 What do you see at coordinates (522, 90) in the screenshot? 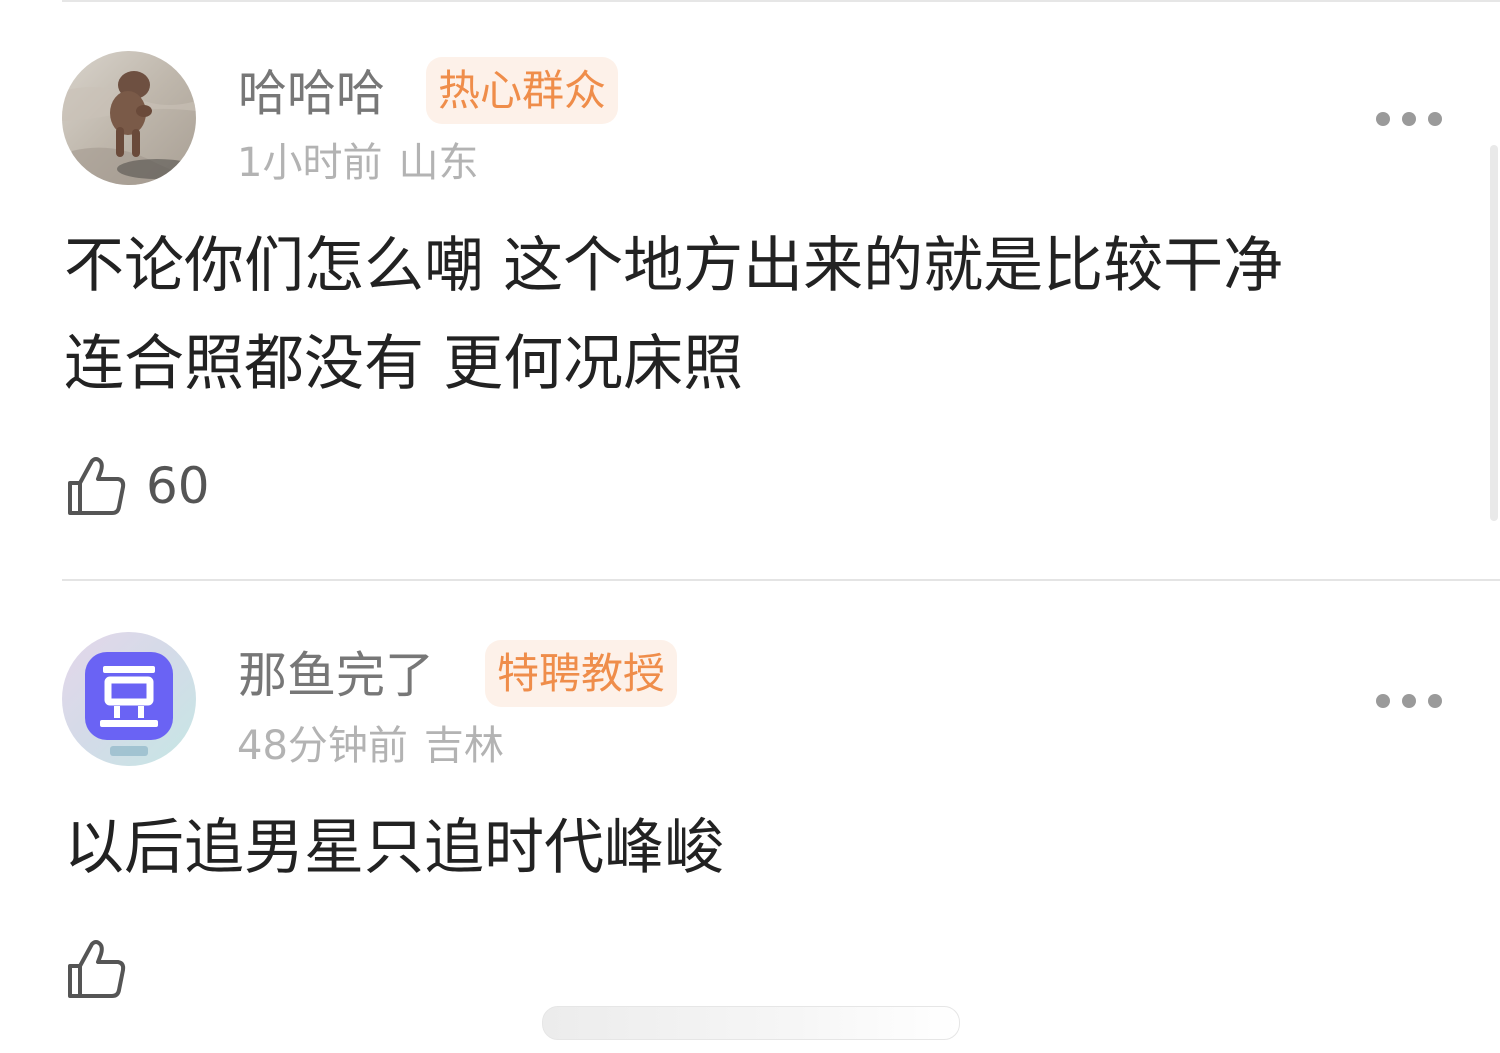
I see `user-badge: 热心群众` at bounding box center [522, 90].